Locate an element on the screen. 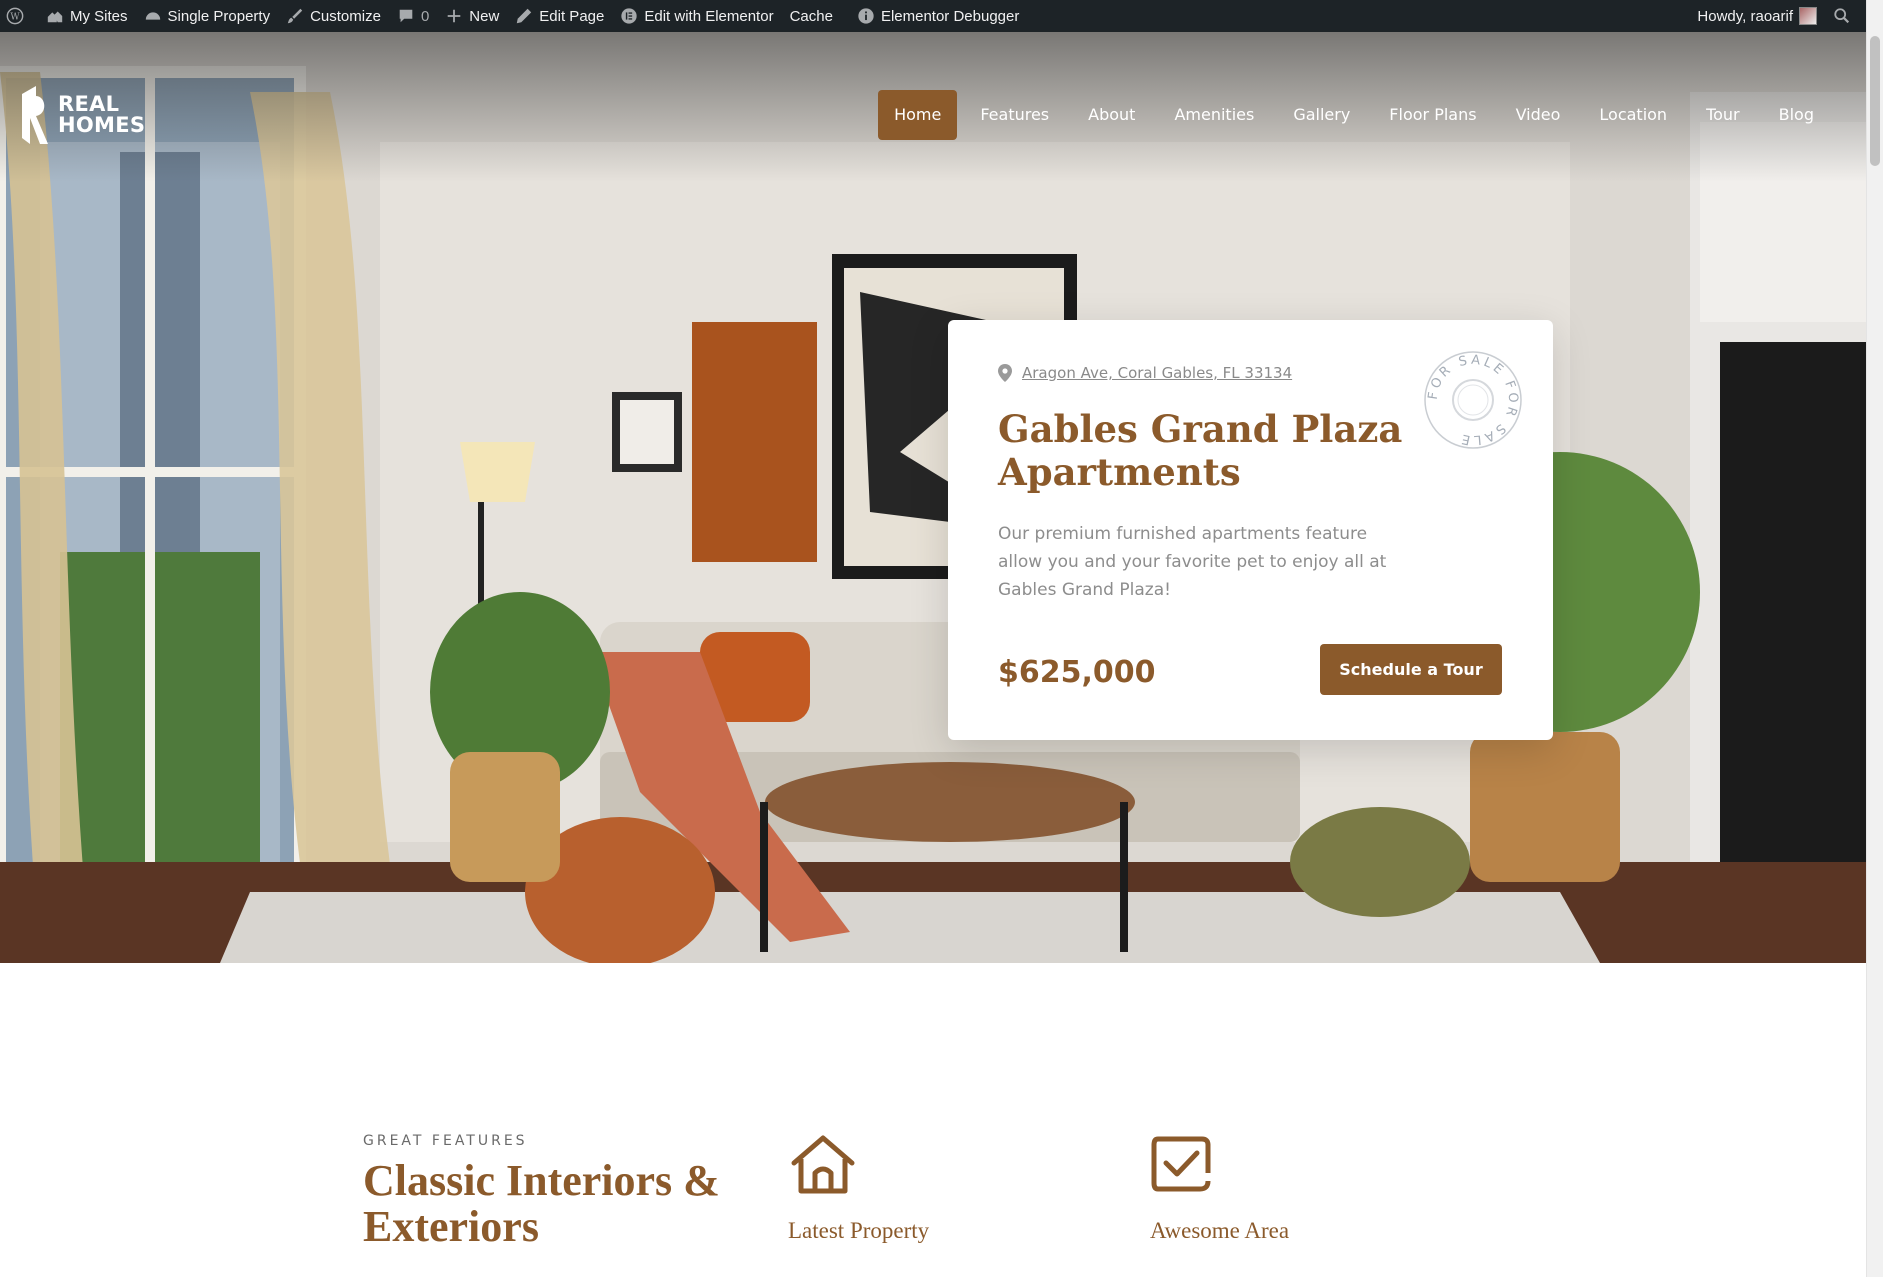 The width and height of the screenshot is (1883, 1277). nav-home: Home is located at coordinates (918, 115).